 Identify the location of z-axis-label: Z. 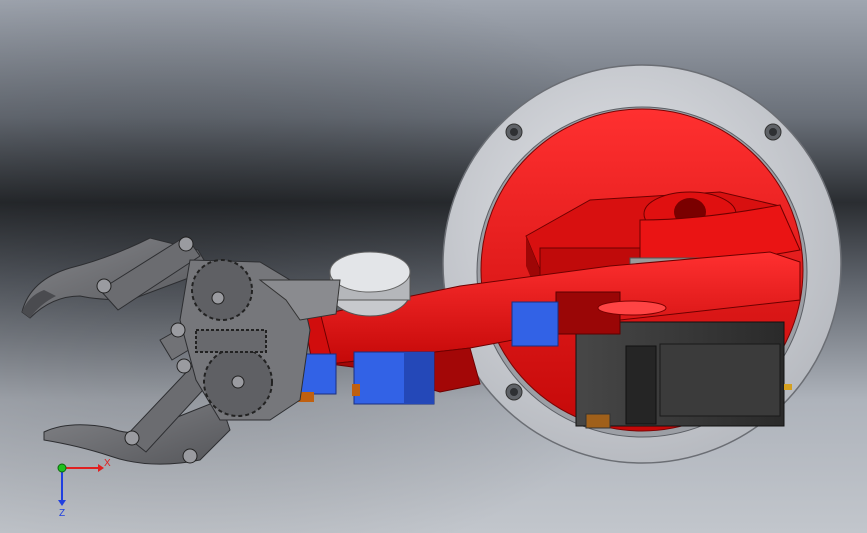
(62, 513).